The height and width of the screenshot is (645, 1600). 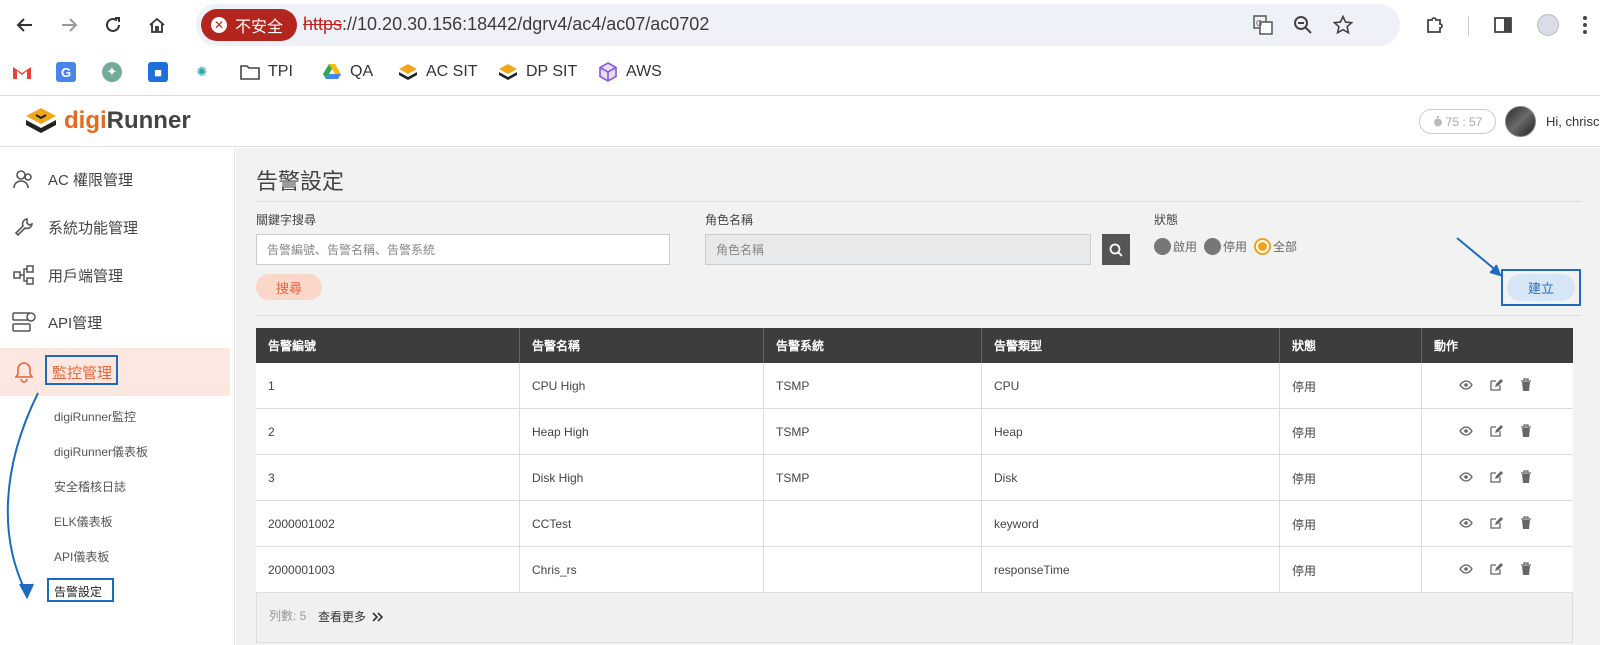 What do you see at coordinates (914, 432) in the screenshot?
I see `table-row: 2 Heap High TSMP Heap 停用` at bounding box center [914, 432].